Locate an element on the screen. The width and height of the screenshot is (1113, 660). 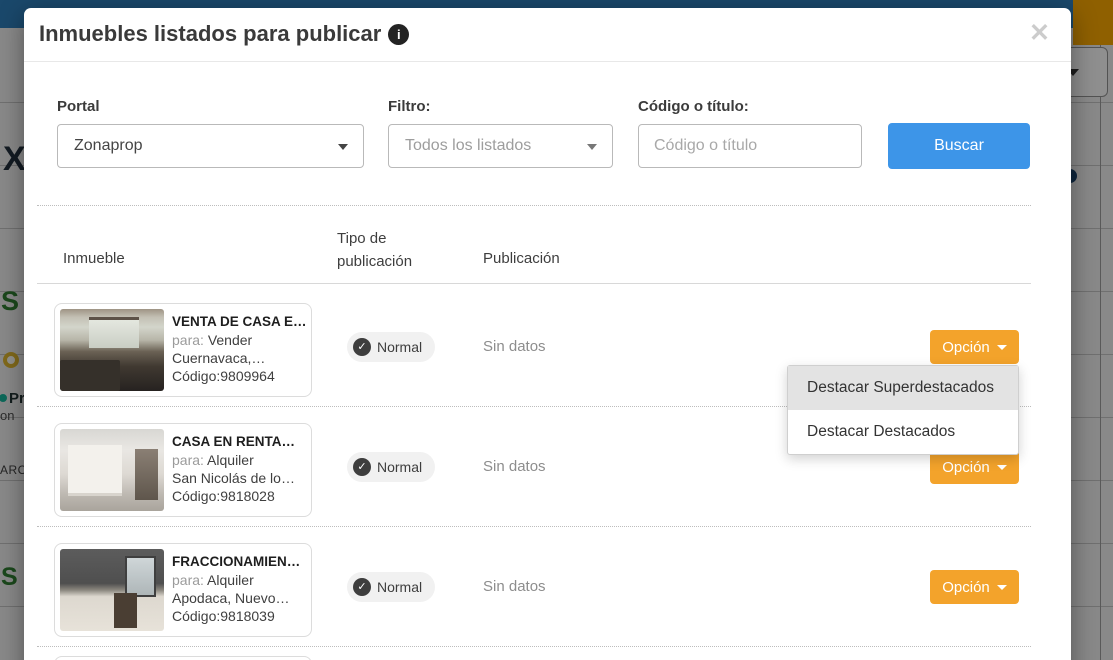
codigo-input is located at coordinates (750, 146).